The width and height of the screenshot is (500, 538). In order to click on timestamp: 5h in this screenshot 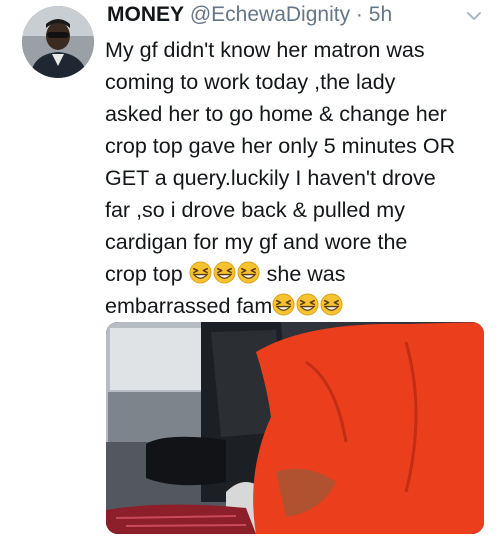, I will do `click(380, 14)`.